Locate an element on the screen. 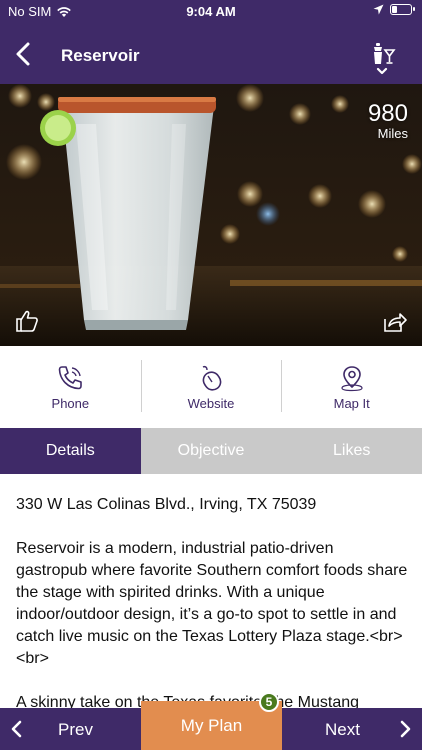 The width and height of the screenshot is (422, 750). detail-tabs: Details Objective Likes is located at coordinates (211, 451).